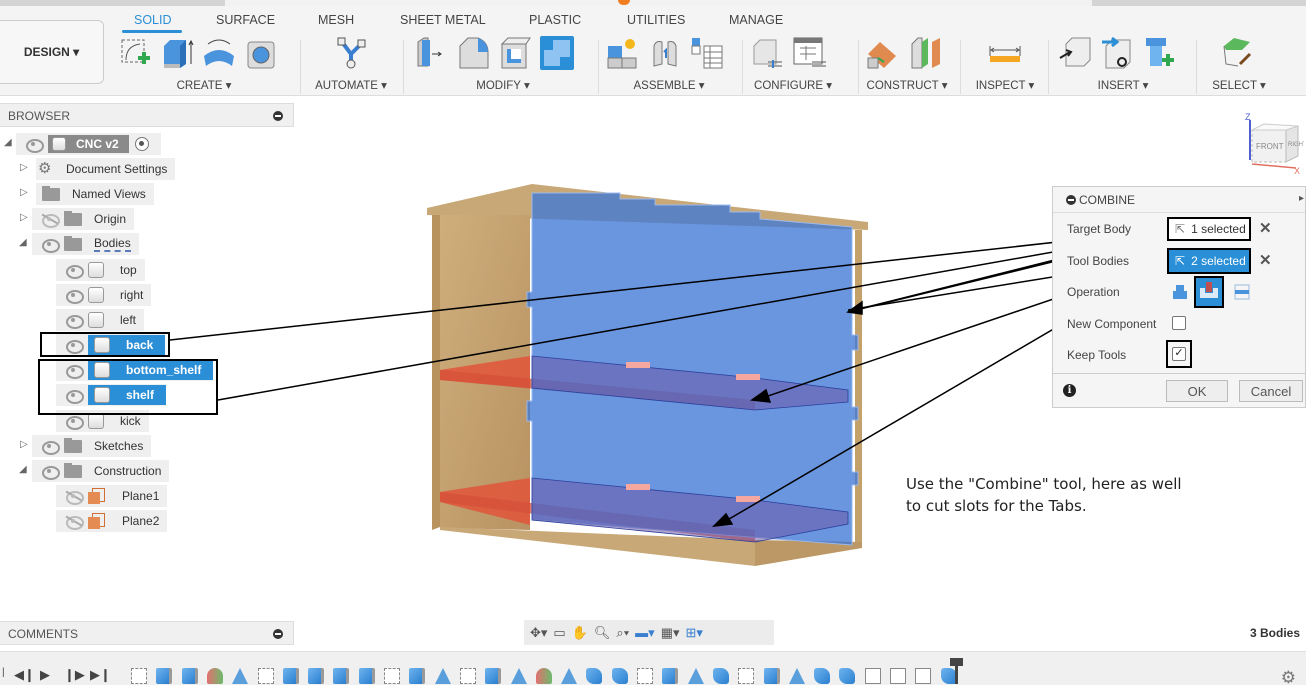 This screenshot has height=688, width=1306. Describe the element at coordinates (1093, 292) in the screenshot. I see `operation-label: Operation` at that location.